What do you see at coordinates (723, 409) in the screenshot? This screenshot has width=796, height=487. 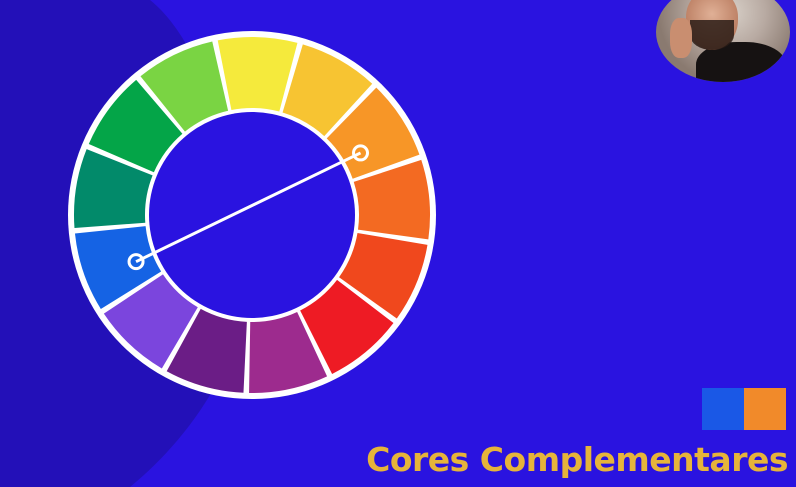 I see `swatch-blue` at bounding box center [723, 409].